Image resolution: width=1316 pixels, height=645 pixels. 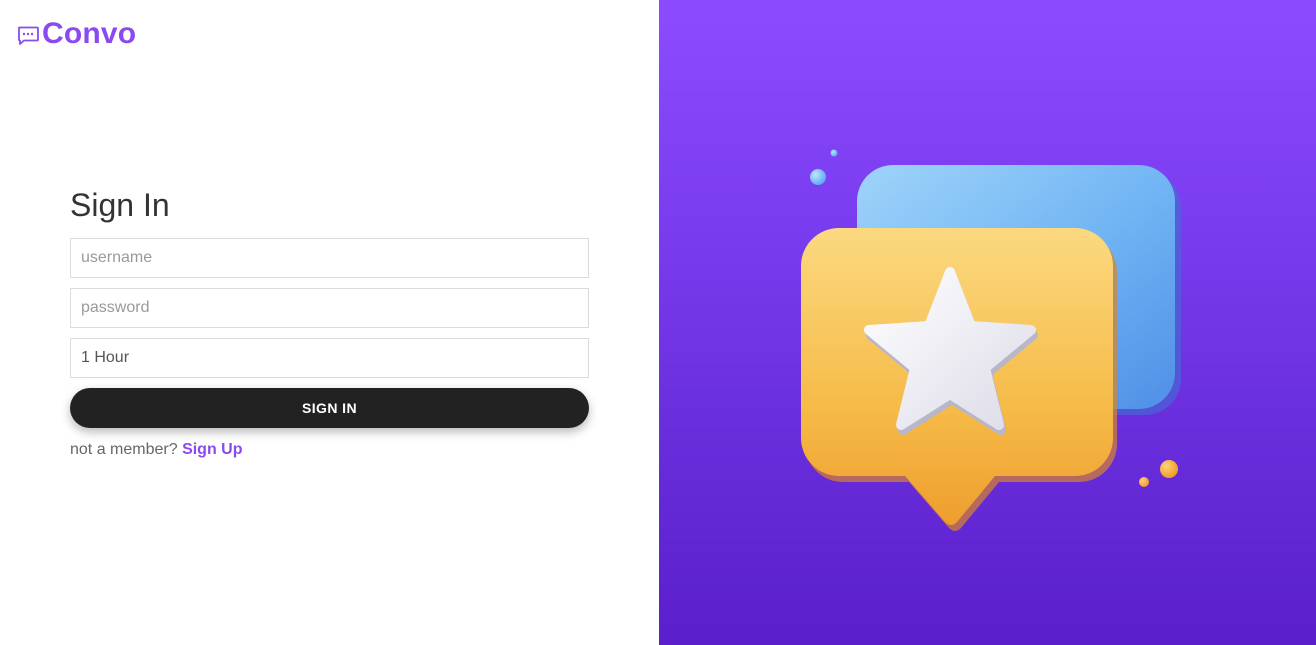 I want to click on username-input, so click(x=329, y=258).